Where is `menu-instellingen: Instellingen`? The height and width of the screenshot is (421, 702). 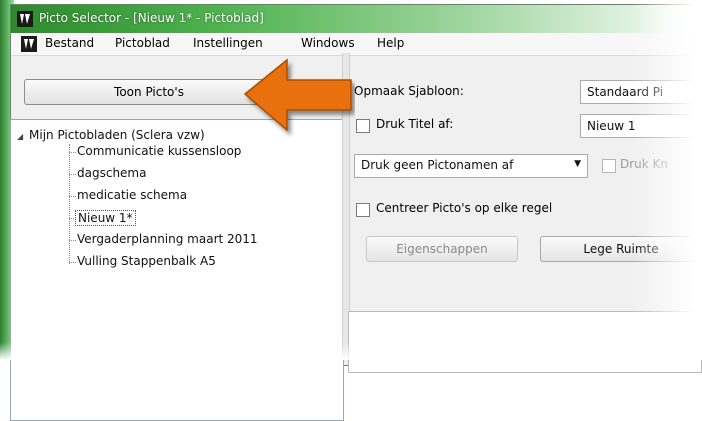 menu-instellingen: Instellingen is located at coordinates (228, 43).